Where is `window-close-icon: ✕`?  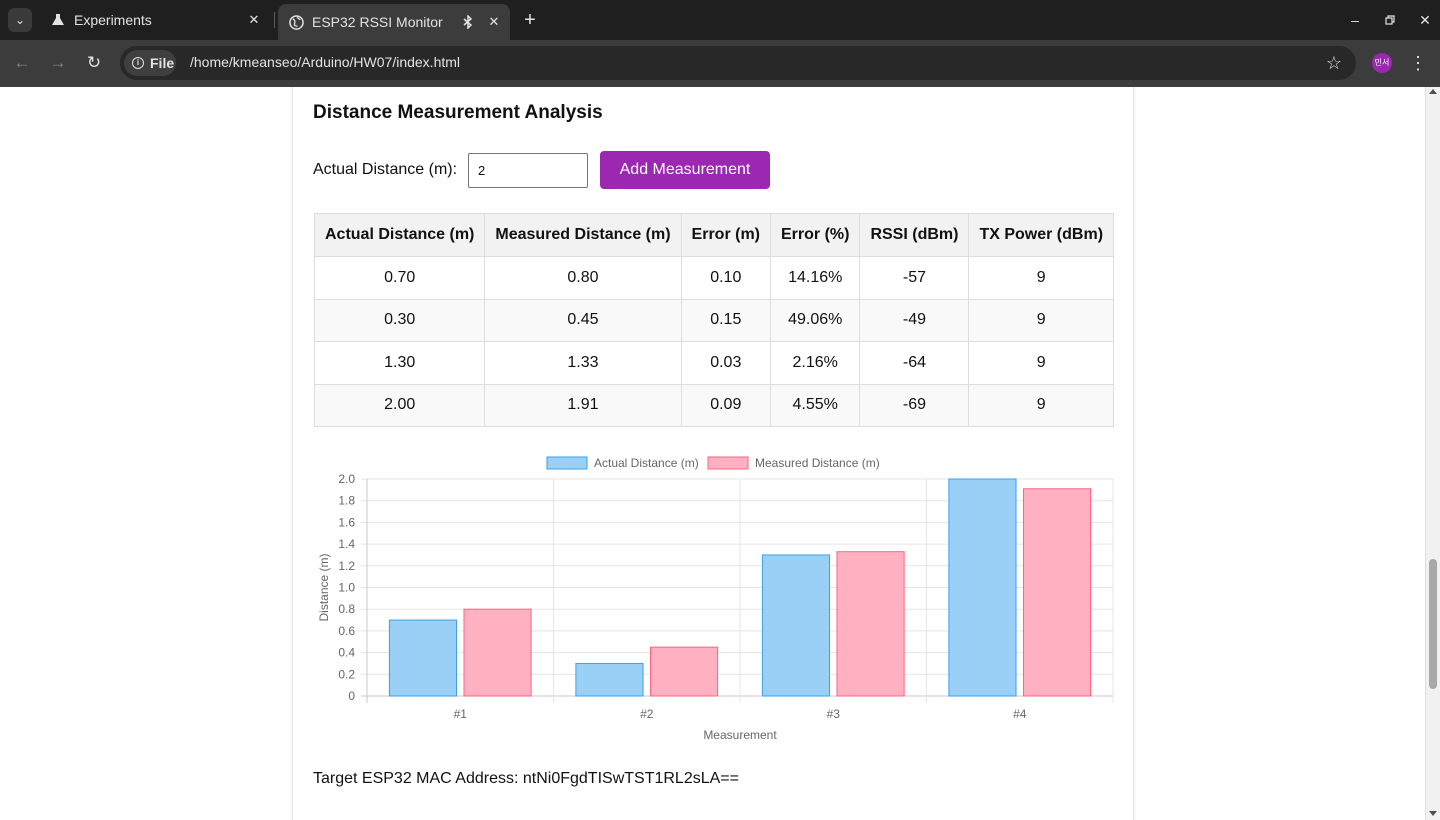
window-close-icon: ✕ is located at coordinates (1425, 20).